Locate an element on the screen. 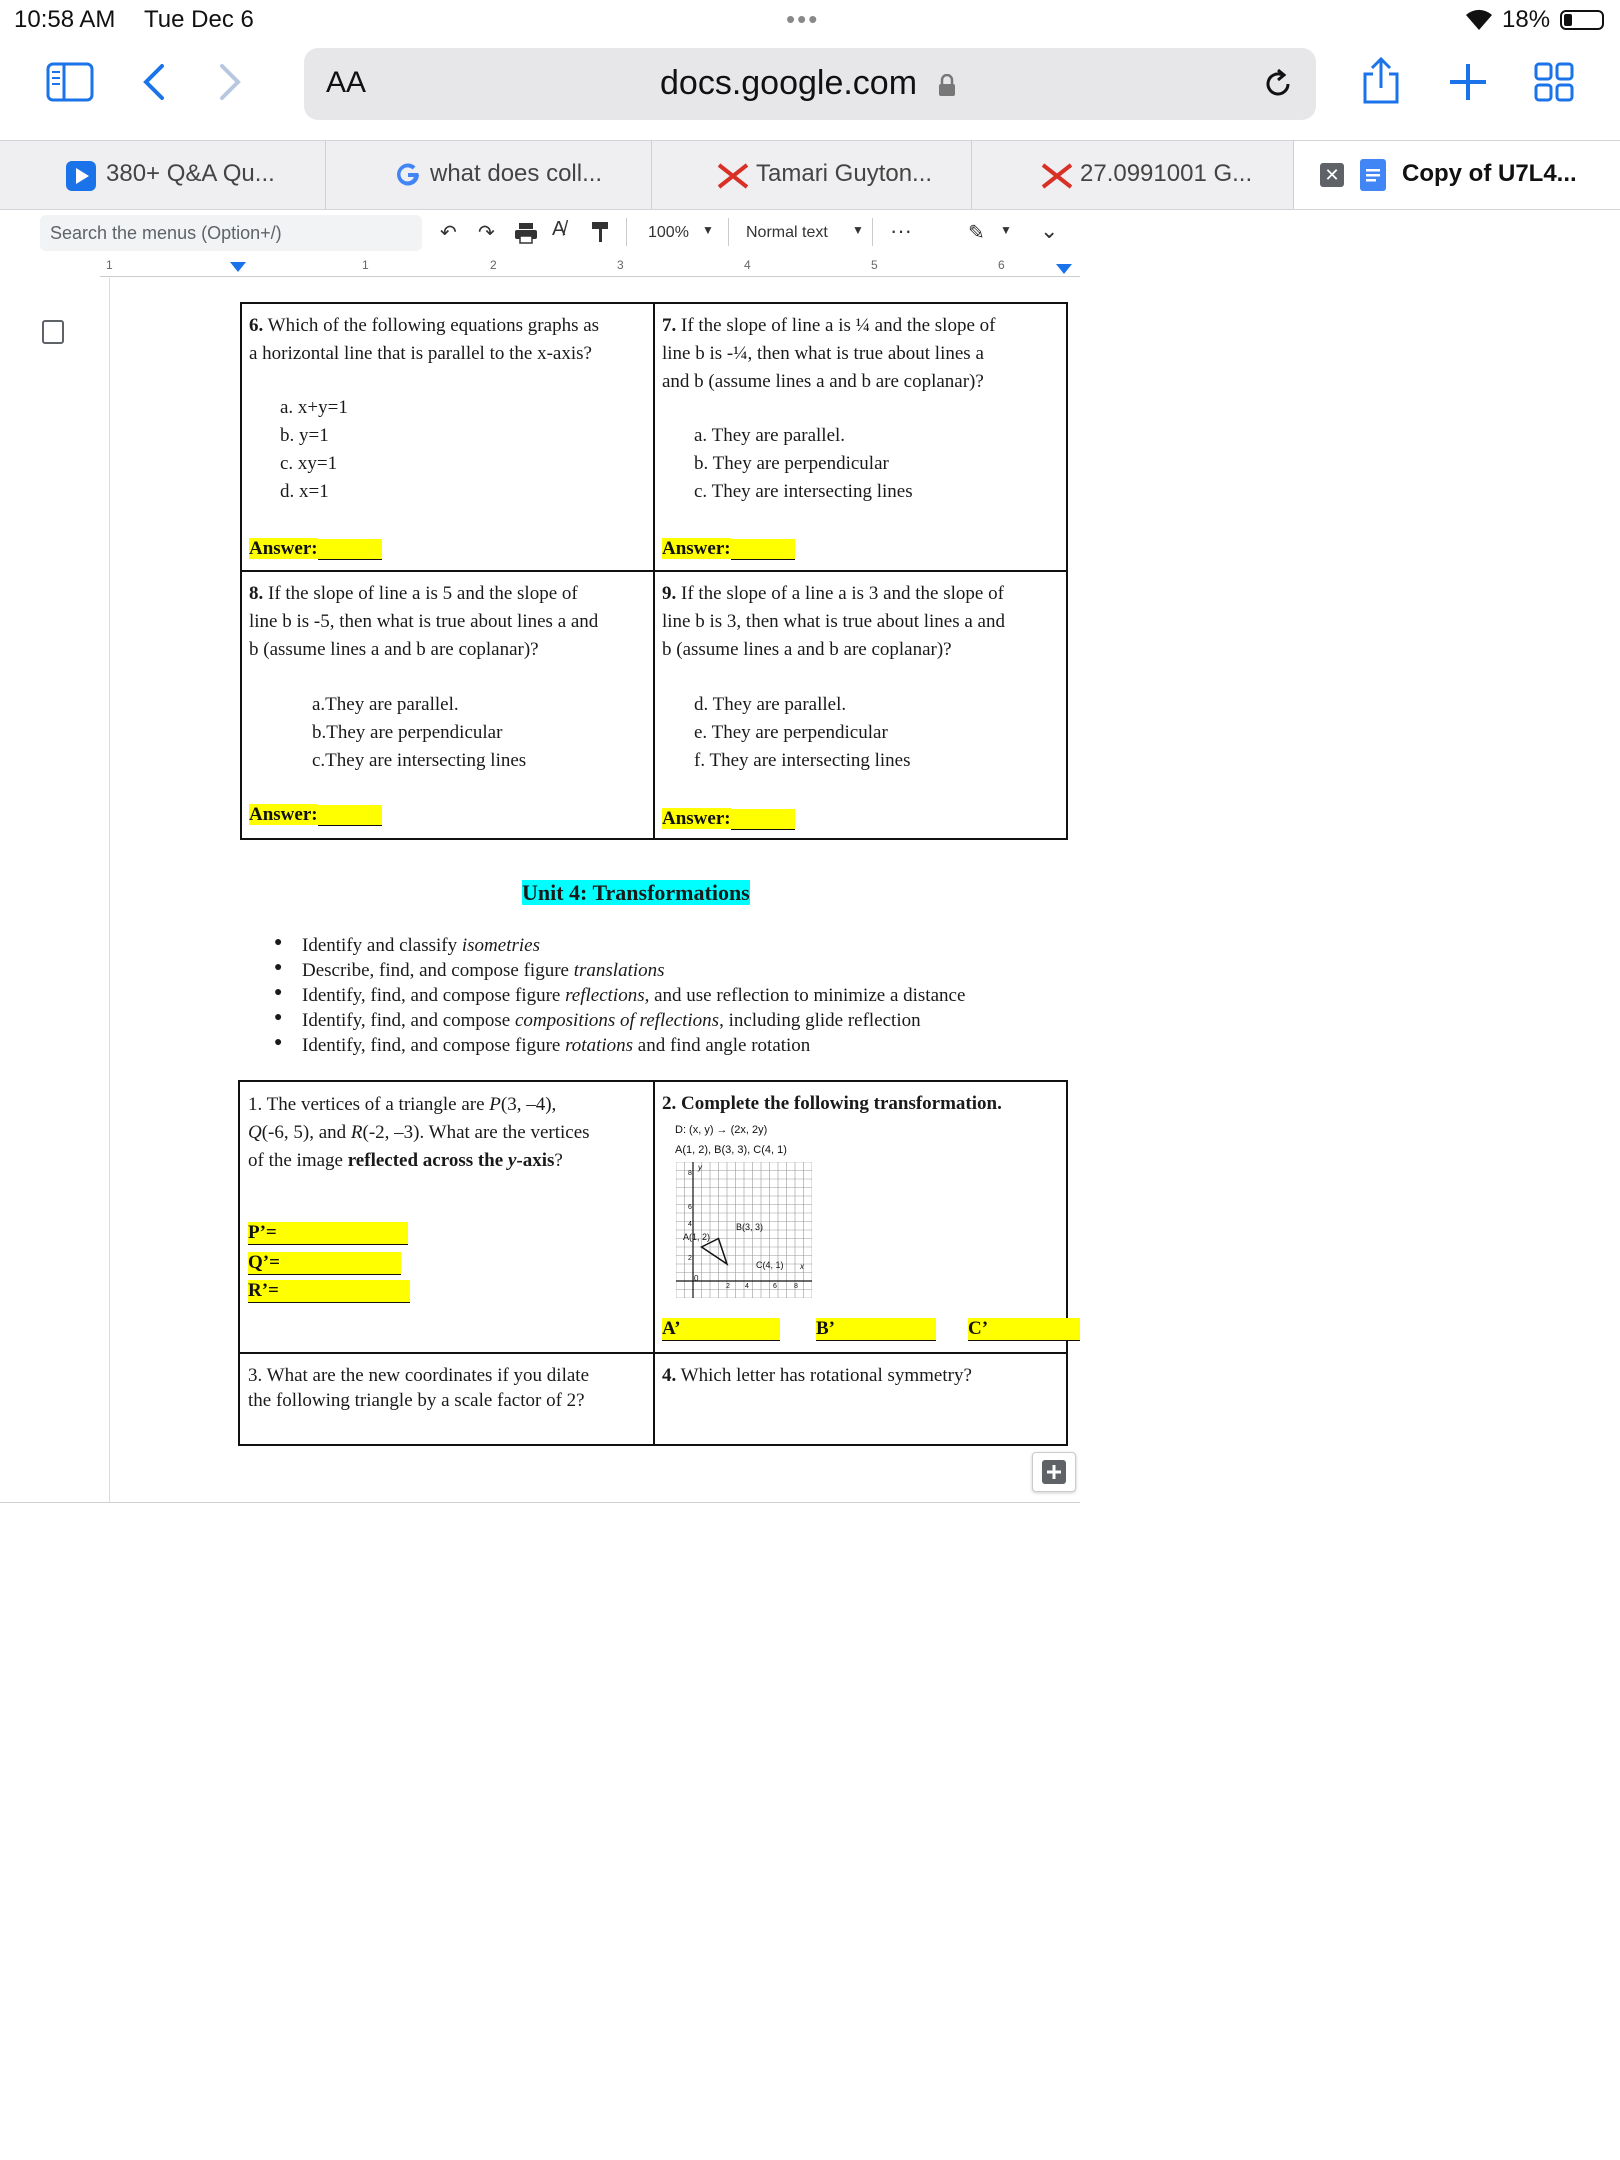  address-bar: AA docs.google.com is located at coordinates (810, 84).